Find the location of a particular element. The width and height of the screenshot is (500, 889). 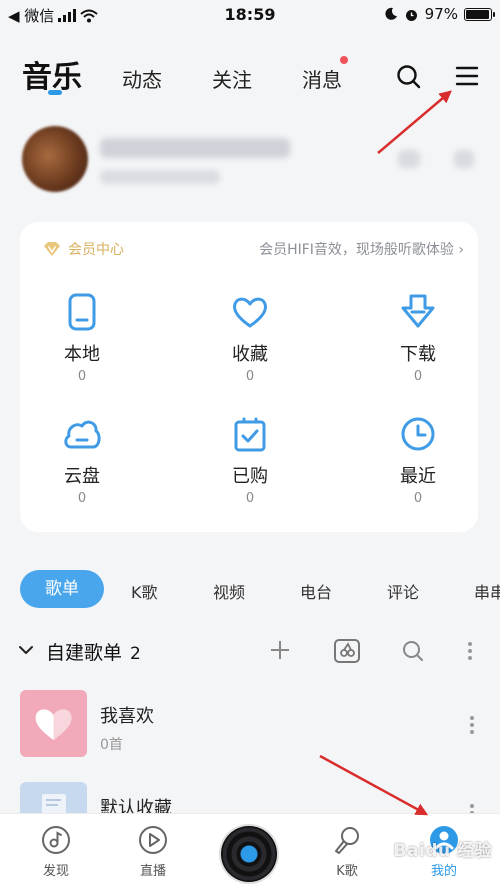

battery-icon is located at coordinates (479, 14).